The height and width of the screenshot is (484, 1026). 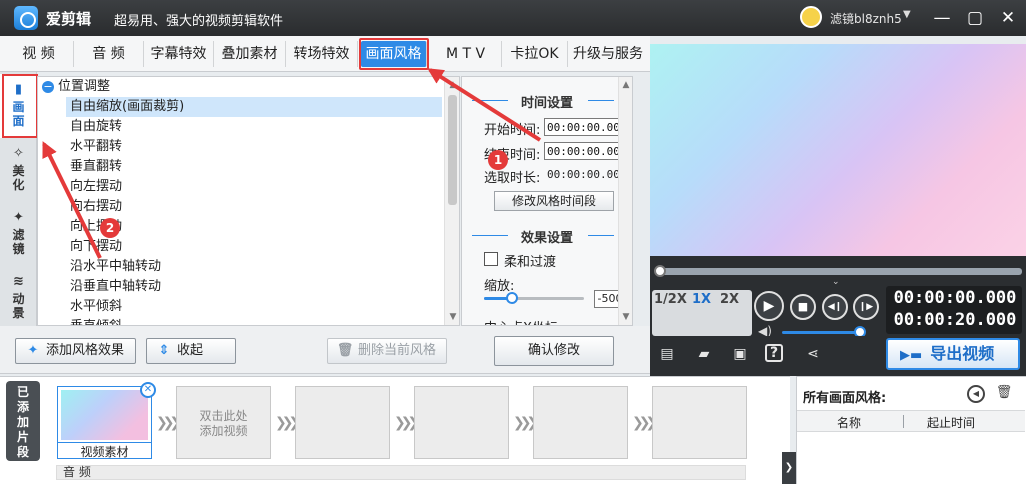 What do you see at coordinates (191, 351) in the screenshot?
I see `collapse-button: ⇕ 收起` at bounding box center [191, 351].